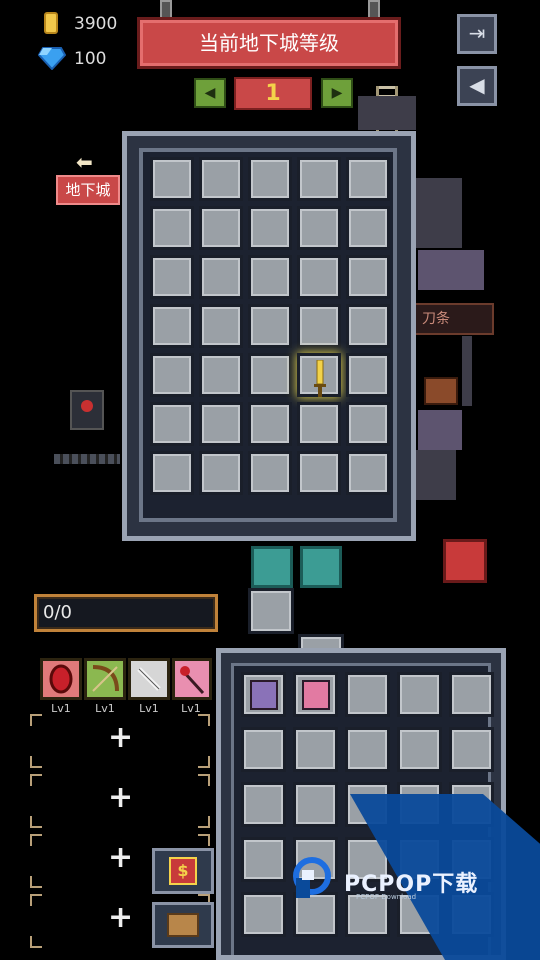  I want to click on right-arrow-icon: ▶, so click(337, 93).